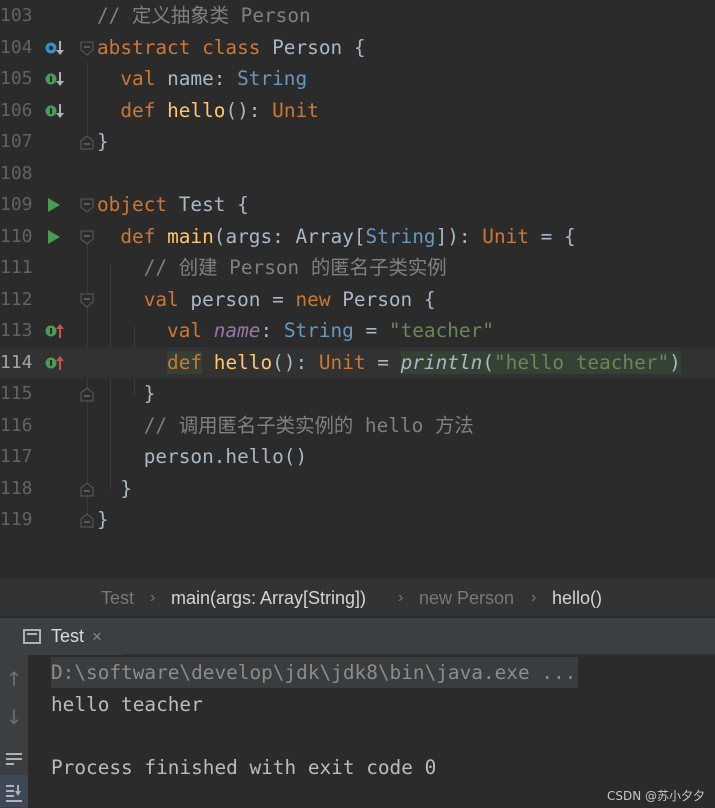 Image resolution: width=715 pixels, height=808 pixels. What do you see at coordinates (488, 362) in the screenshot?
I see `code-token: (` at bounding box center [488, 362].